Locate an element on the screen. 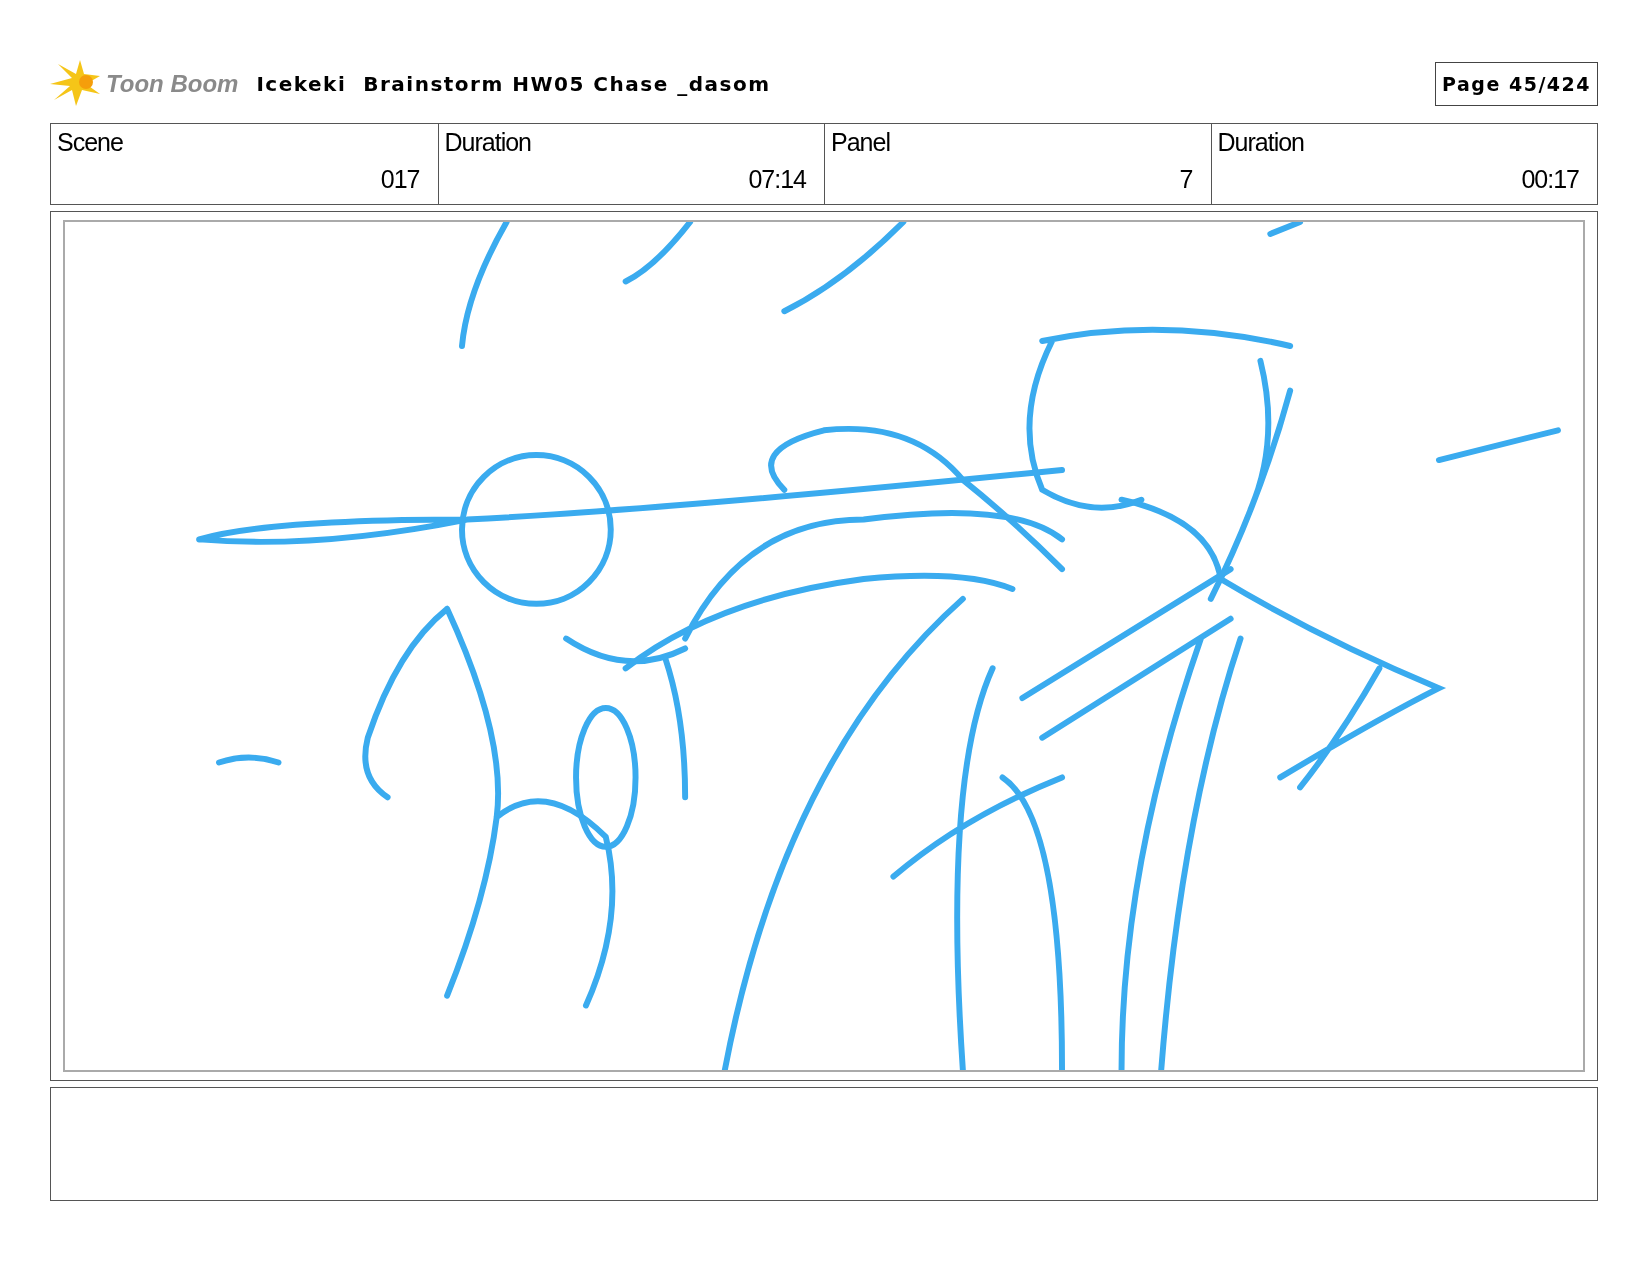 Image resolution: width=1650 pixels, height=1275 pixels. page-number: Page 45/424 is located at coordinates (1516, 84).